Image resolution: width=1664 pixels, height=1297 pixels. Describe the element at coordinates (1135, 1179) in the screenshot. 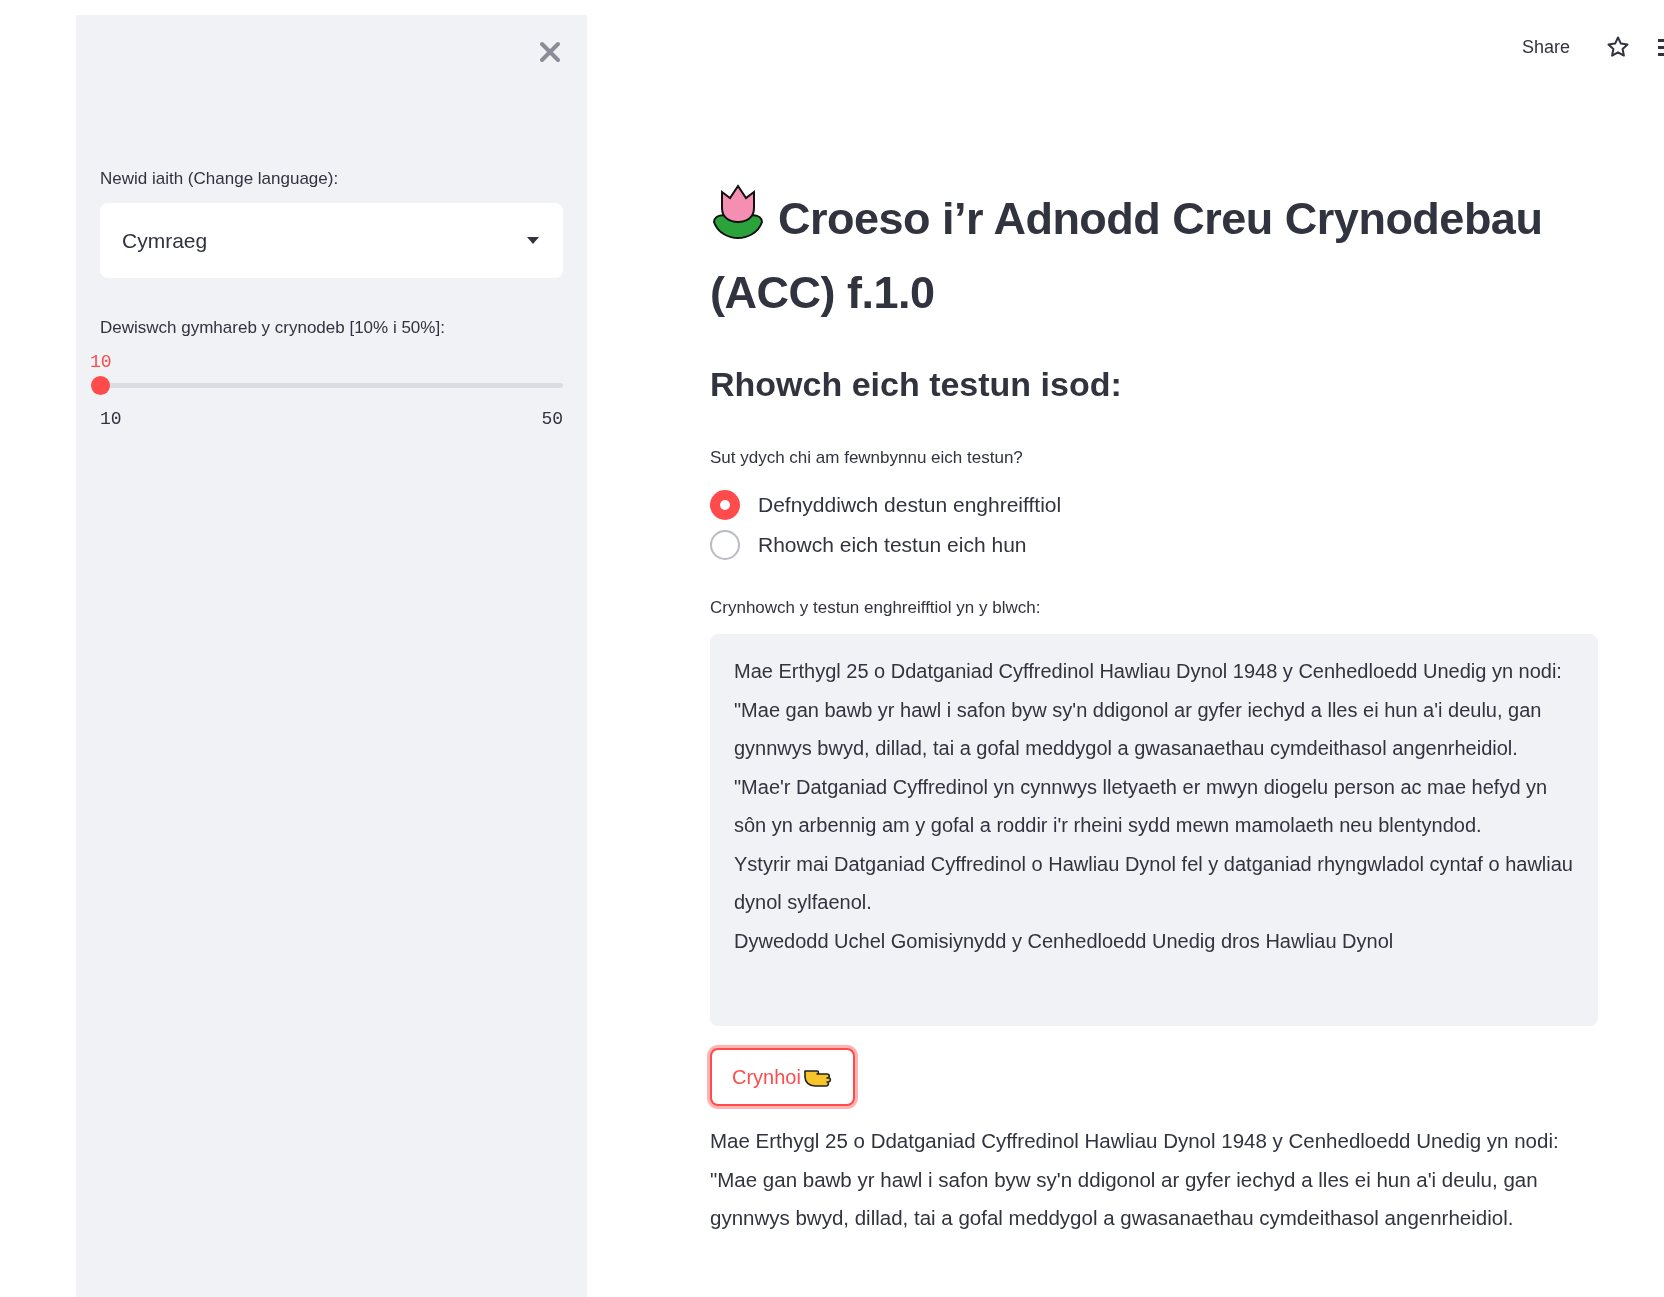

I see `summary-text: Mae Erthygl 25 o Ddatganiad Cyffredinol Hawliau Dynol 1948 y Cenhedloedd Unedig yn nodi: "Mae gan bawb yr hawl i safon byw sy'n ddigonol ar gyfer iechyd a lles ei hun a'i deulu, gan gynnwys bwyd, dillad, tai a gofal meddygol a gwasanaethau cymdeithasol angenrheidiol.` at that location.